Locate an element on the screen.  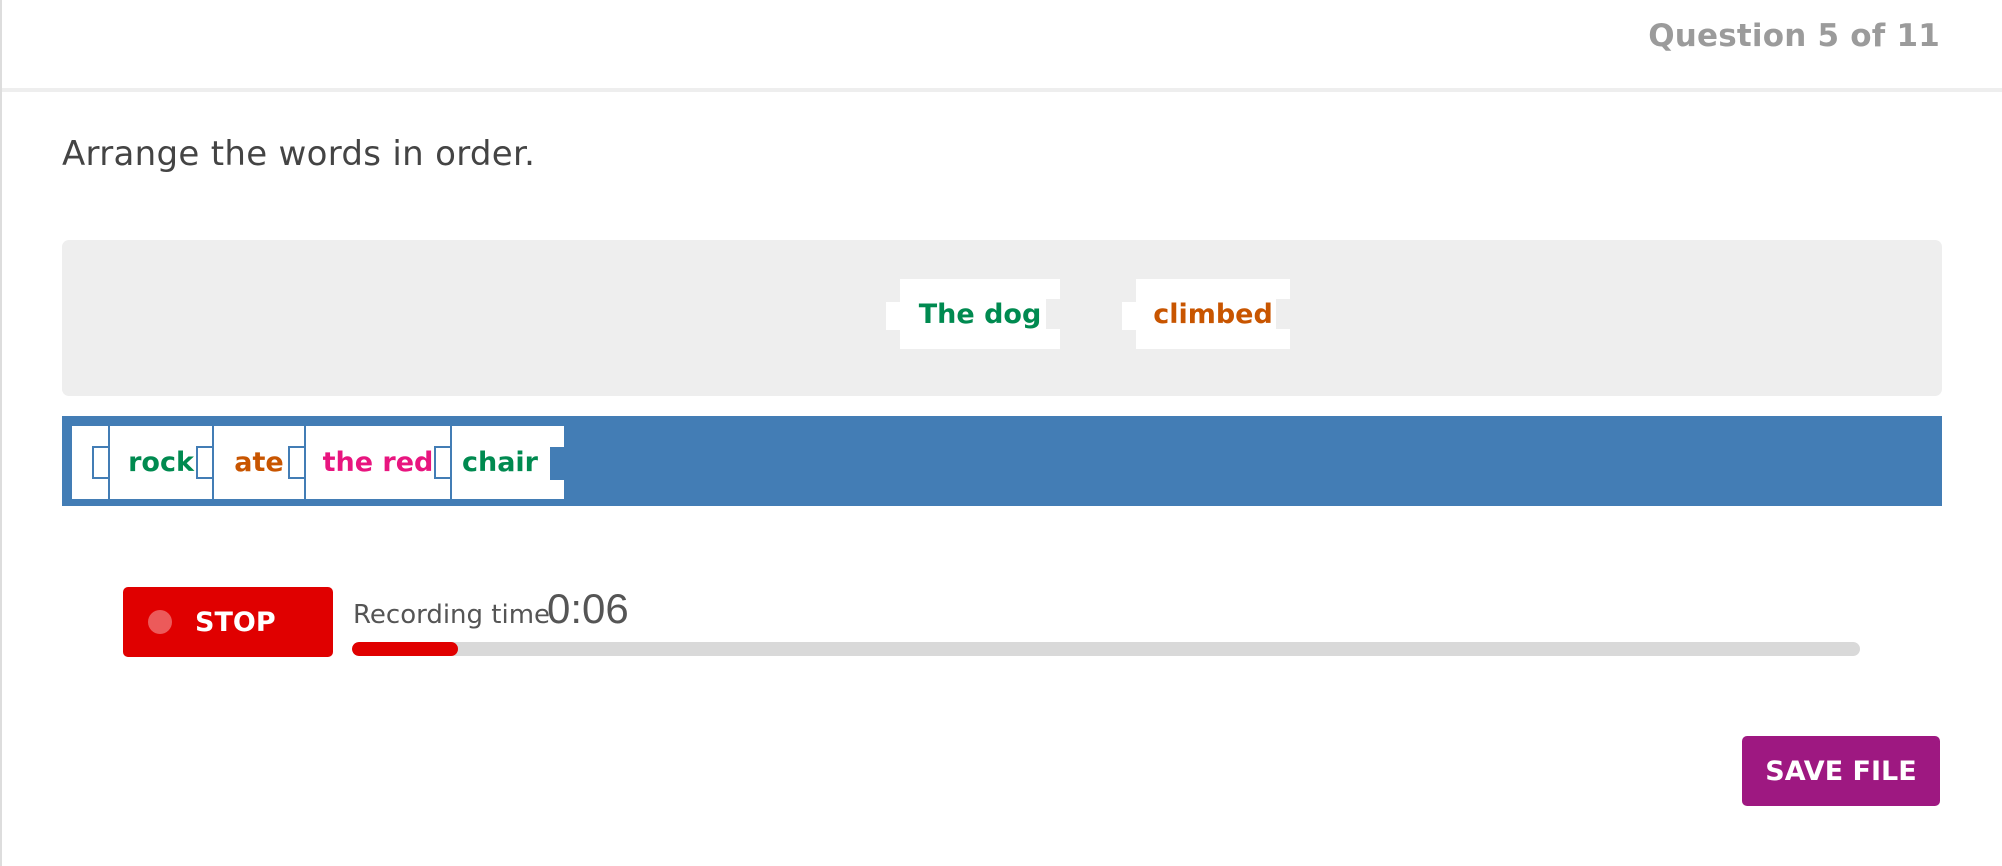
stop-recording-button: STOP is located at coordinates (228, 622).